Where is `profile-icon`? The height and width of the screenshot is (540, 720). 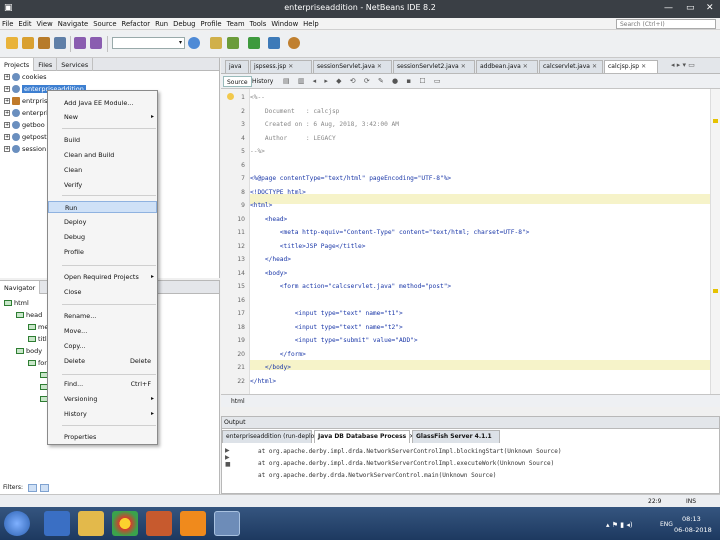 profile-icon is located at coordinates (294, 43).